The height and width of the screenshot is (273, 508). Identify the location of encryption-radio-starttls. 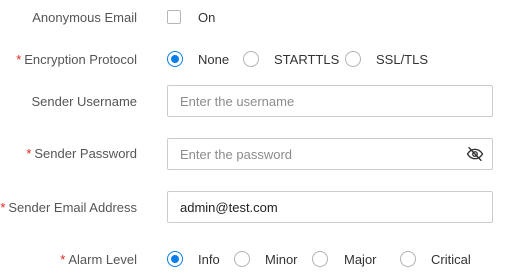
(251, 59).